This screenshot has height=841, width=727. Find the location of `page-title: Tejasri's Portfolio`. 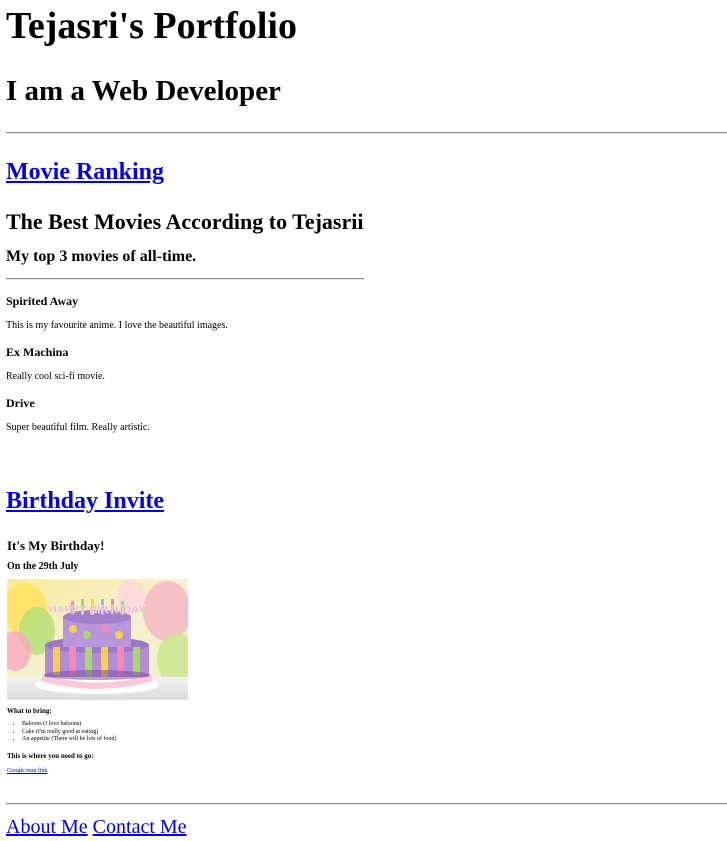

page-title: Tejasri's Portfolio is located at coordinates (151, 26).